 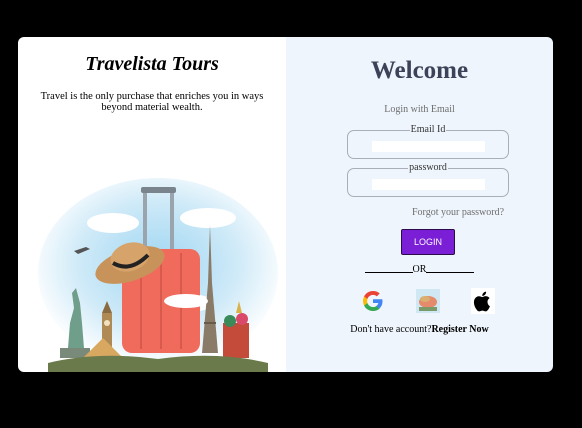 I want to click on password-field-label: password, so click(x=428, y=167).